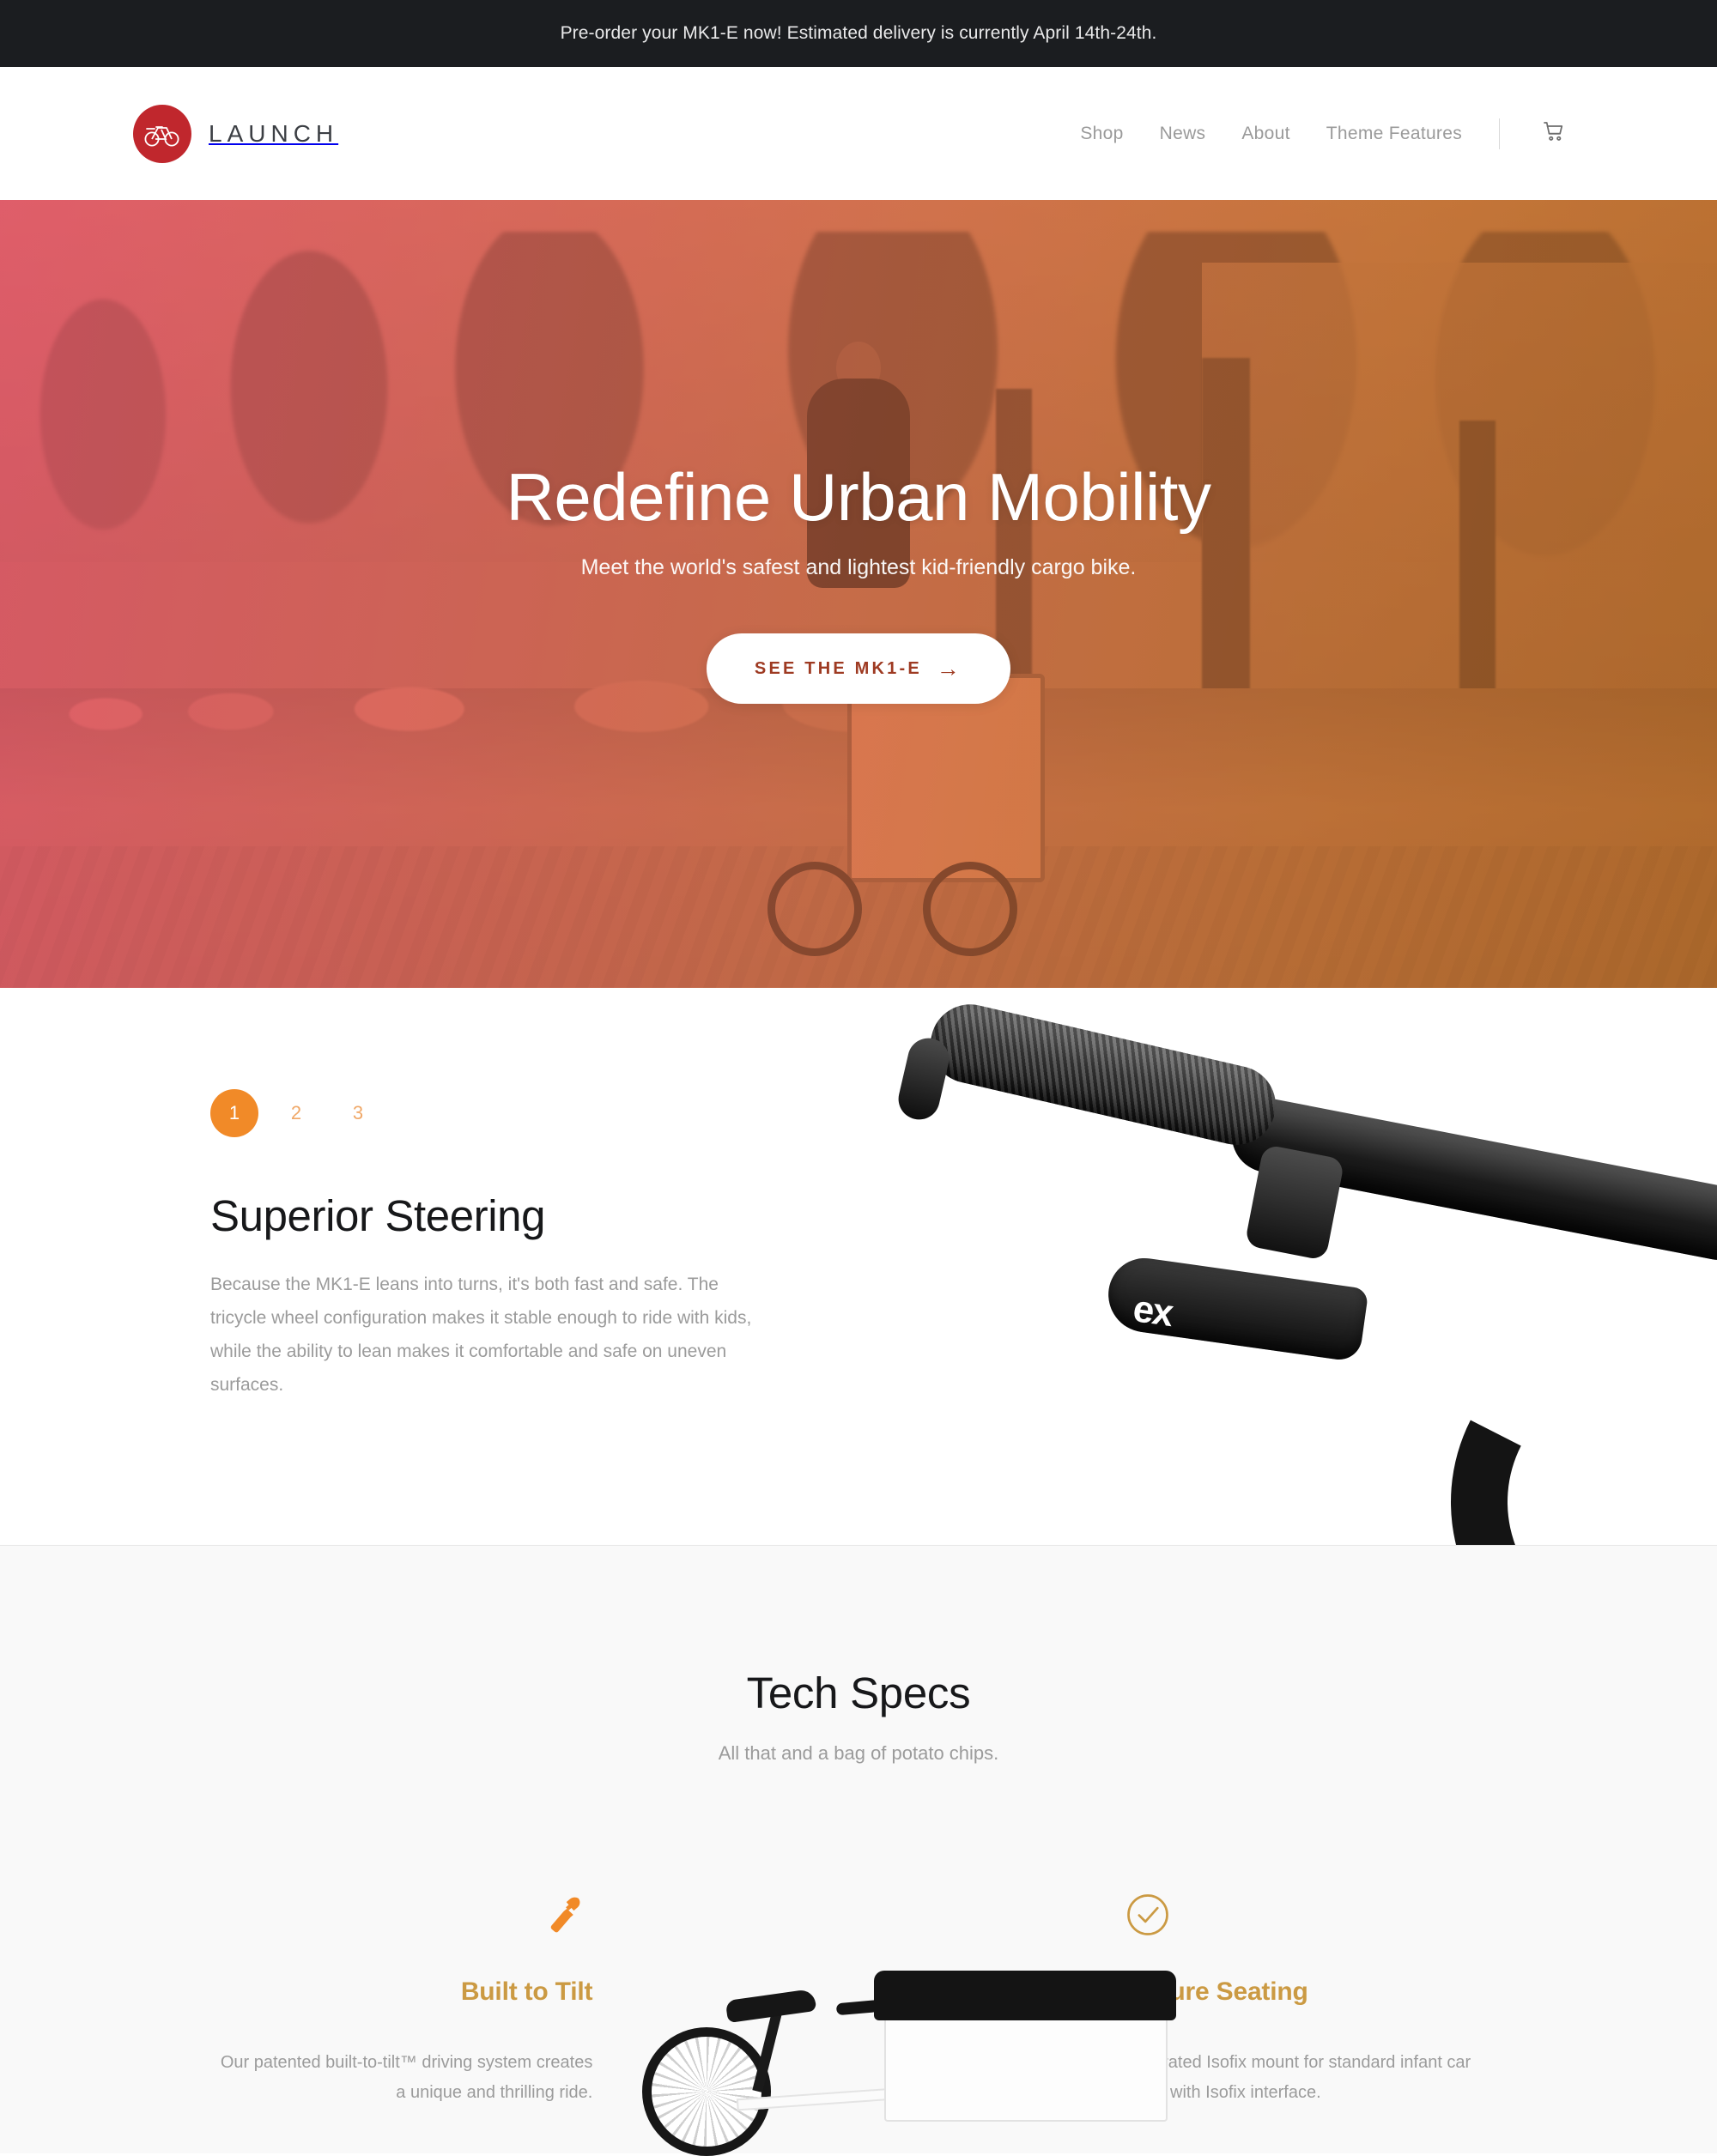 Image resolution: width=1717 pixels, height=2156 pixels. Describe the element at coordinates (378, 1216) in the screenshot. I see `feature-title: Superior Steering` at that location.